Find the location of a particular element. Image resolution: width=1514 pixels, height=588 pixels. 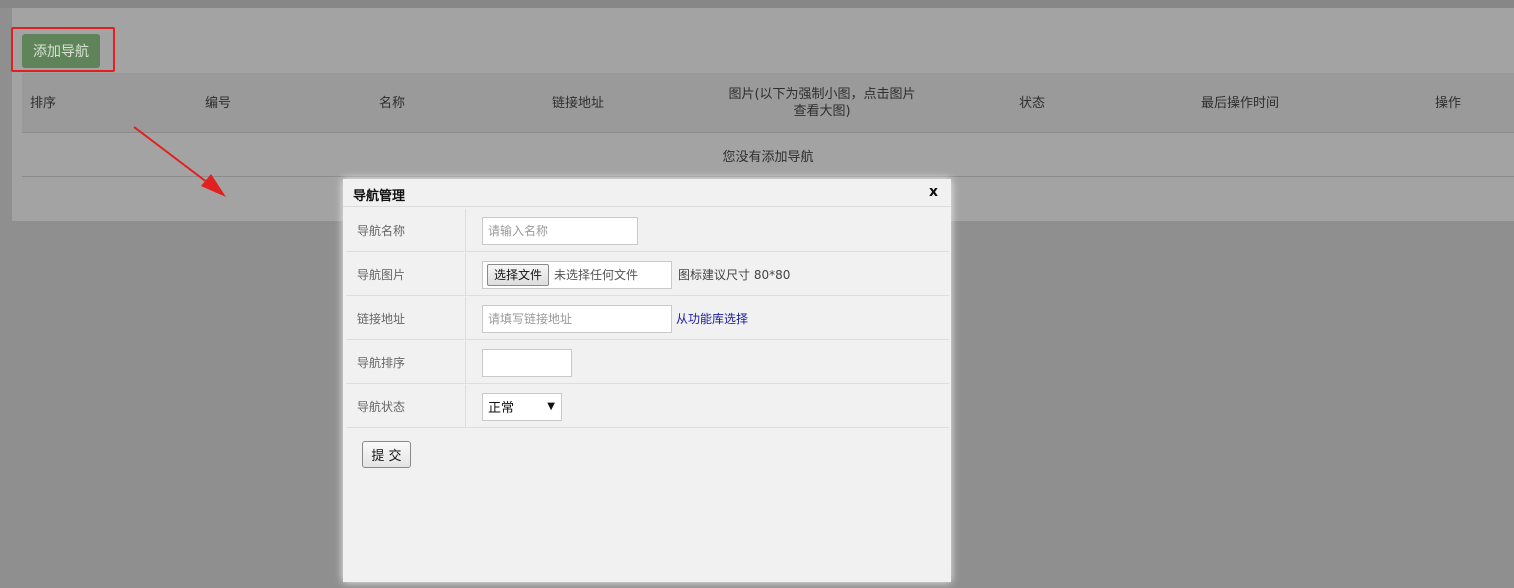

header-id: 编号 is located at coordinates (217, 103).